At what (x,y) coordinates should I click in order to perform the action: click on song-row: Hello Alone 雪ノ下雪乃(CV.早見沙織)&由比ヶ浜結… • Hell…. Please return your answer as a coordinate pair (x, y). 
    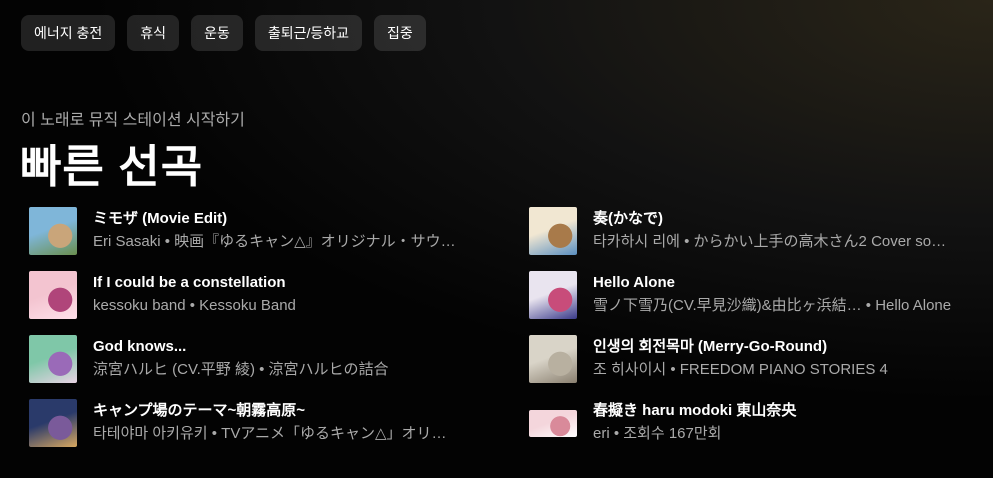
    Looking at the image, I should click on (751, 295).